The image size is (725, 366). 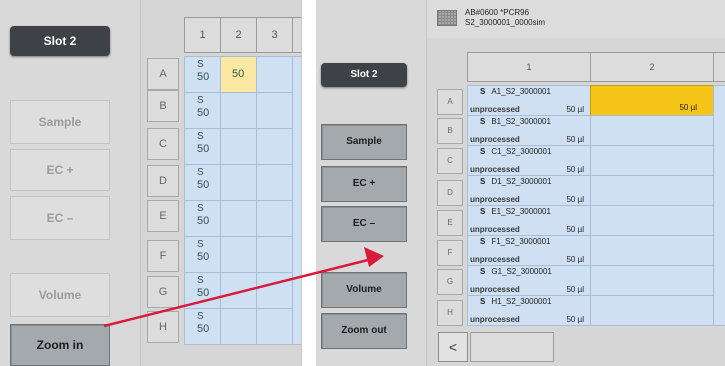 What do you see at coordinates (274, 182) in the screenshot?
I see `well-d3` at bounding box center [274, 182].